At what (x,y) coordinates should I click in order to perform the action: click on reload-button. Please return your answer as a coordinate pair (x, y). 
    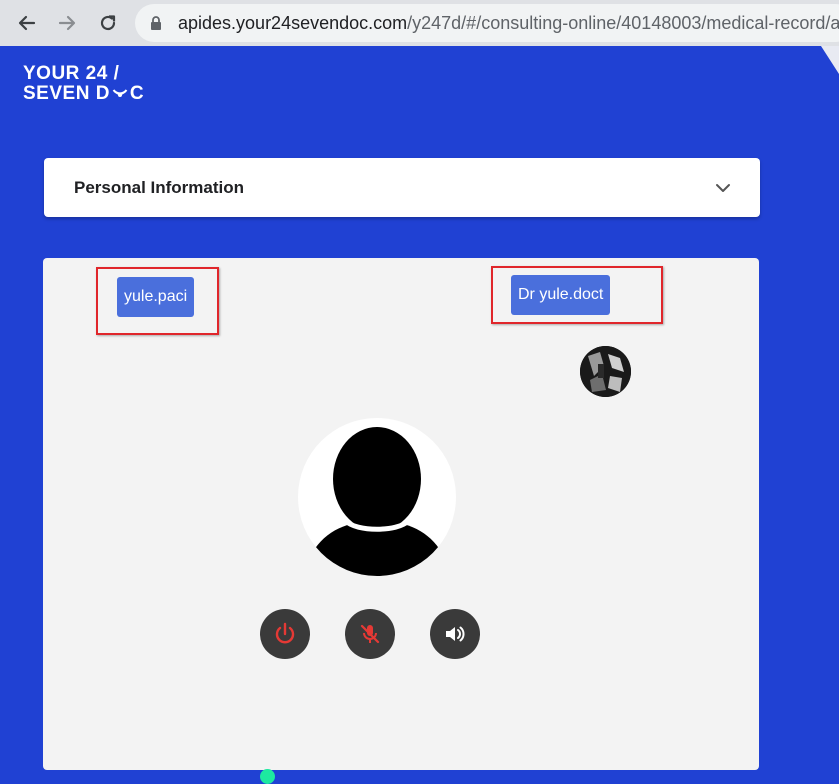
    Looking at the image, I should click on (108, 23).